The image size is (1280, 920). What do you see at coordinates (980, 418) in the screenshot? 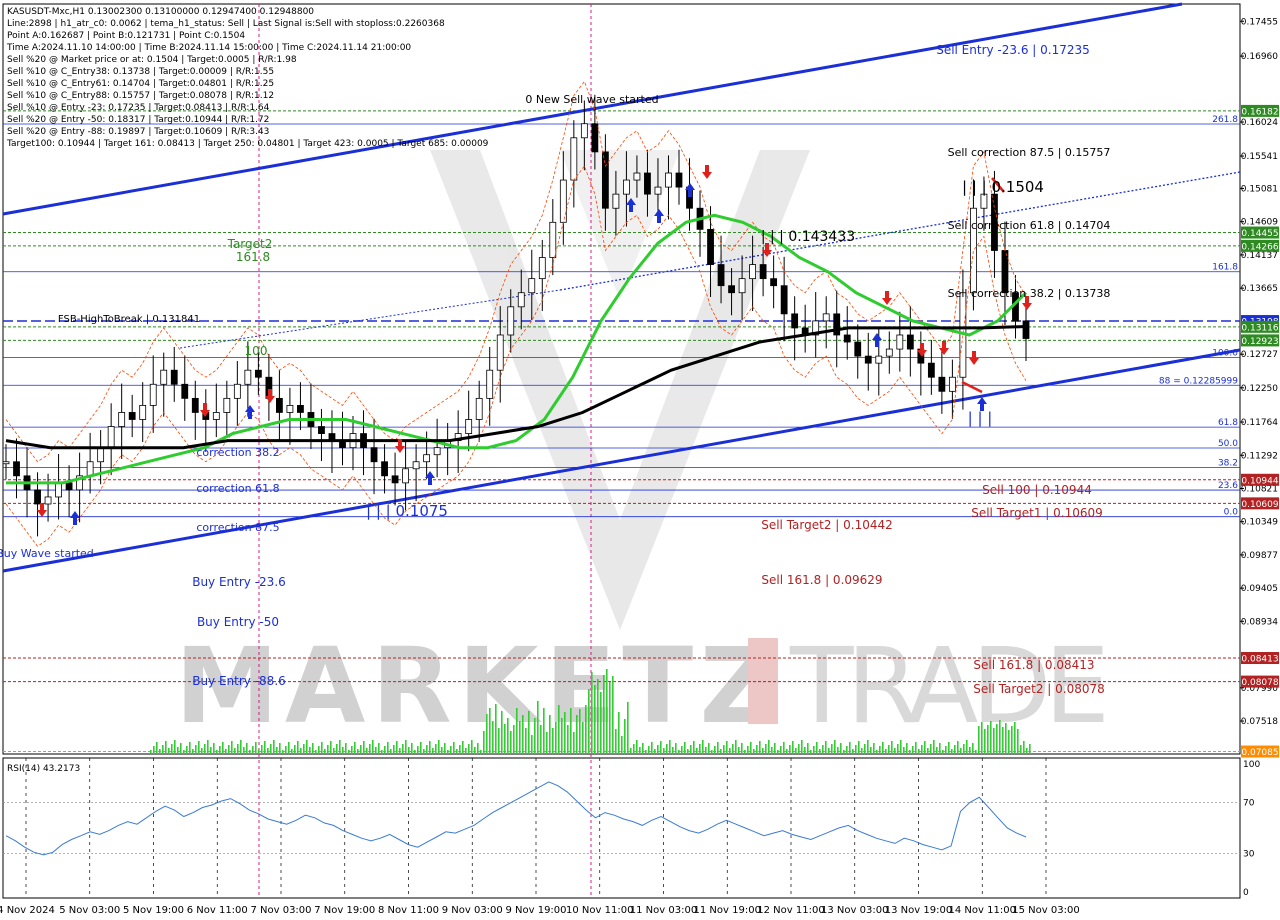
I see `annotation-point-b: | | |` at bounding box center [980, 418].